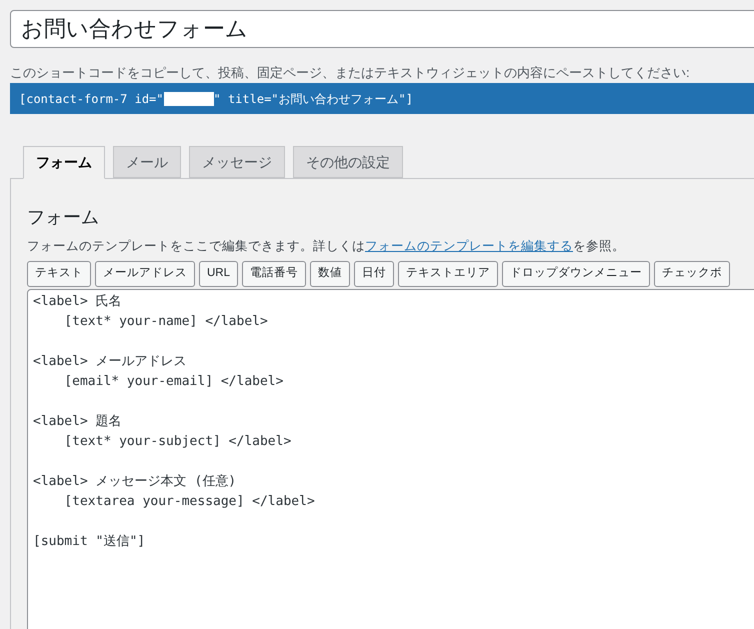 The width and height of the screenshot is (754, 629). I want to click on shortcode-hint: このショートコードをコピーして、投稿、固定ページ、またはテキストウィジェットの内容にペーストしてください:, so click(350, 73).